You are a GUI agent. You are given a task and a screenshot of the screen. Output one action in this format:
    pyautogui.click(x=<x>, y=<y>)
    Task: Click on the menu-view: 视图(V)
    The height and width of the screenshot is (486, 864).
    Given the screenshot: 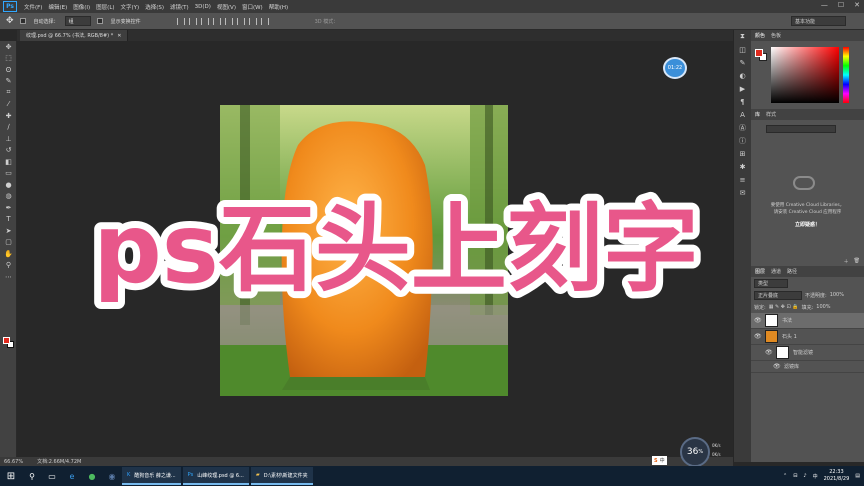 What is the action you would take?
    pyautogui.click(x=226, y=7)
    